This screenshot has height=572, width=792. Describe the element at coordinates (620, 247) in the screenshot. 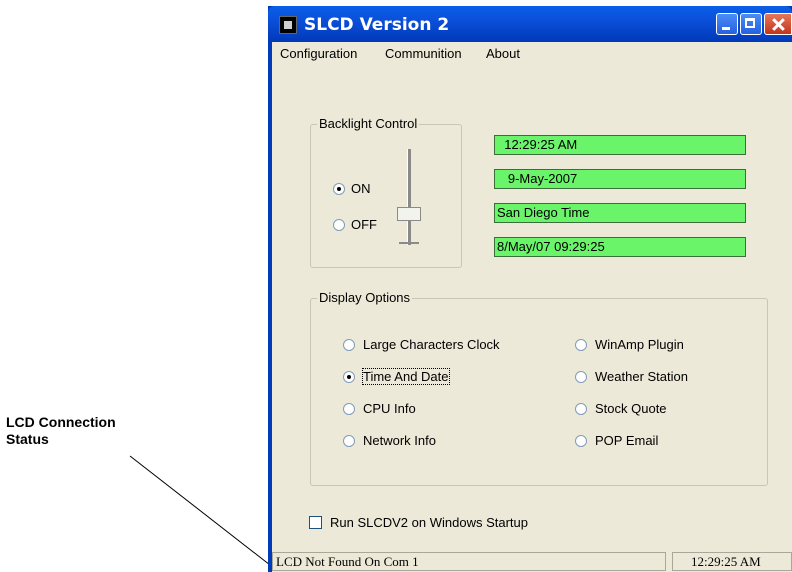

I see `lcd-line-4: 8/May/07 09:29:25` at that location.